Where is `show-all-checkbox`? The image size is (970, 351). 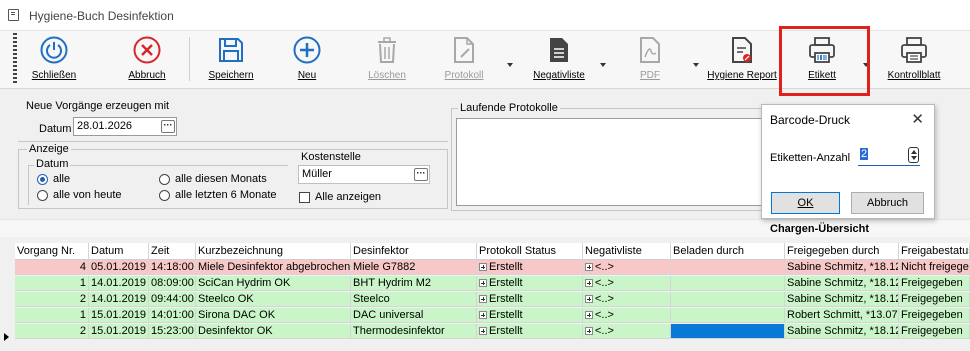 show-all-checkbox is located at coordinates (304, 197).